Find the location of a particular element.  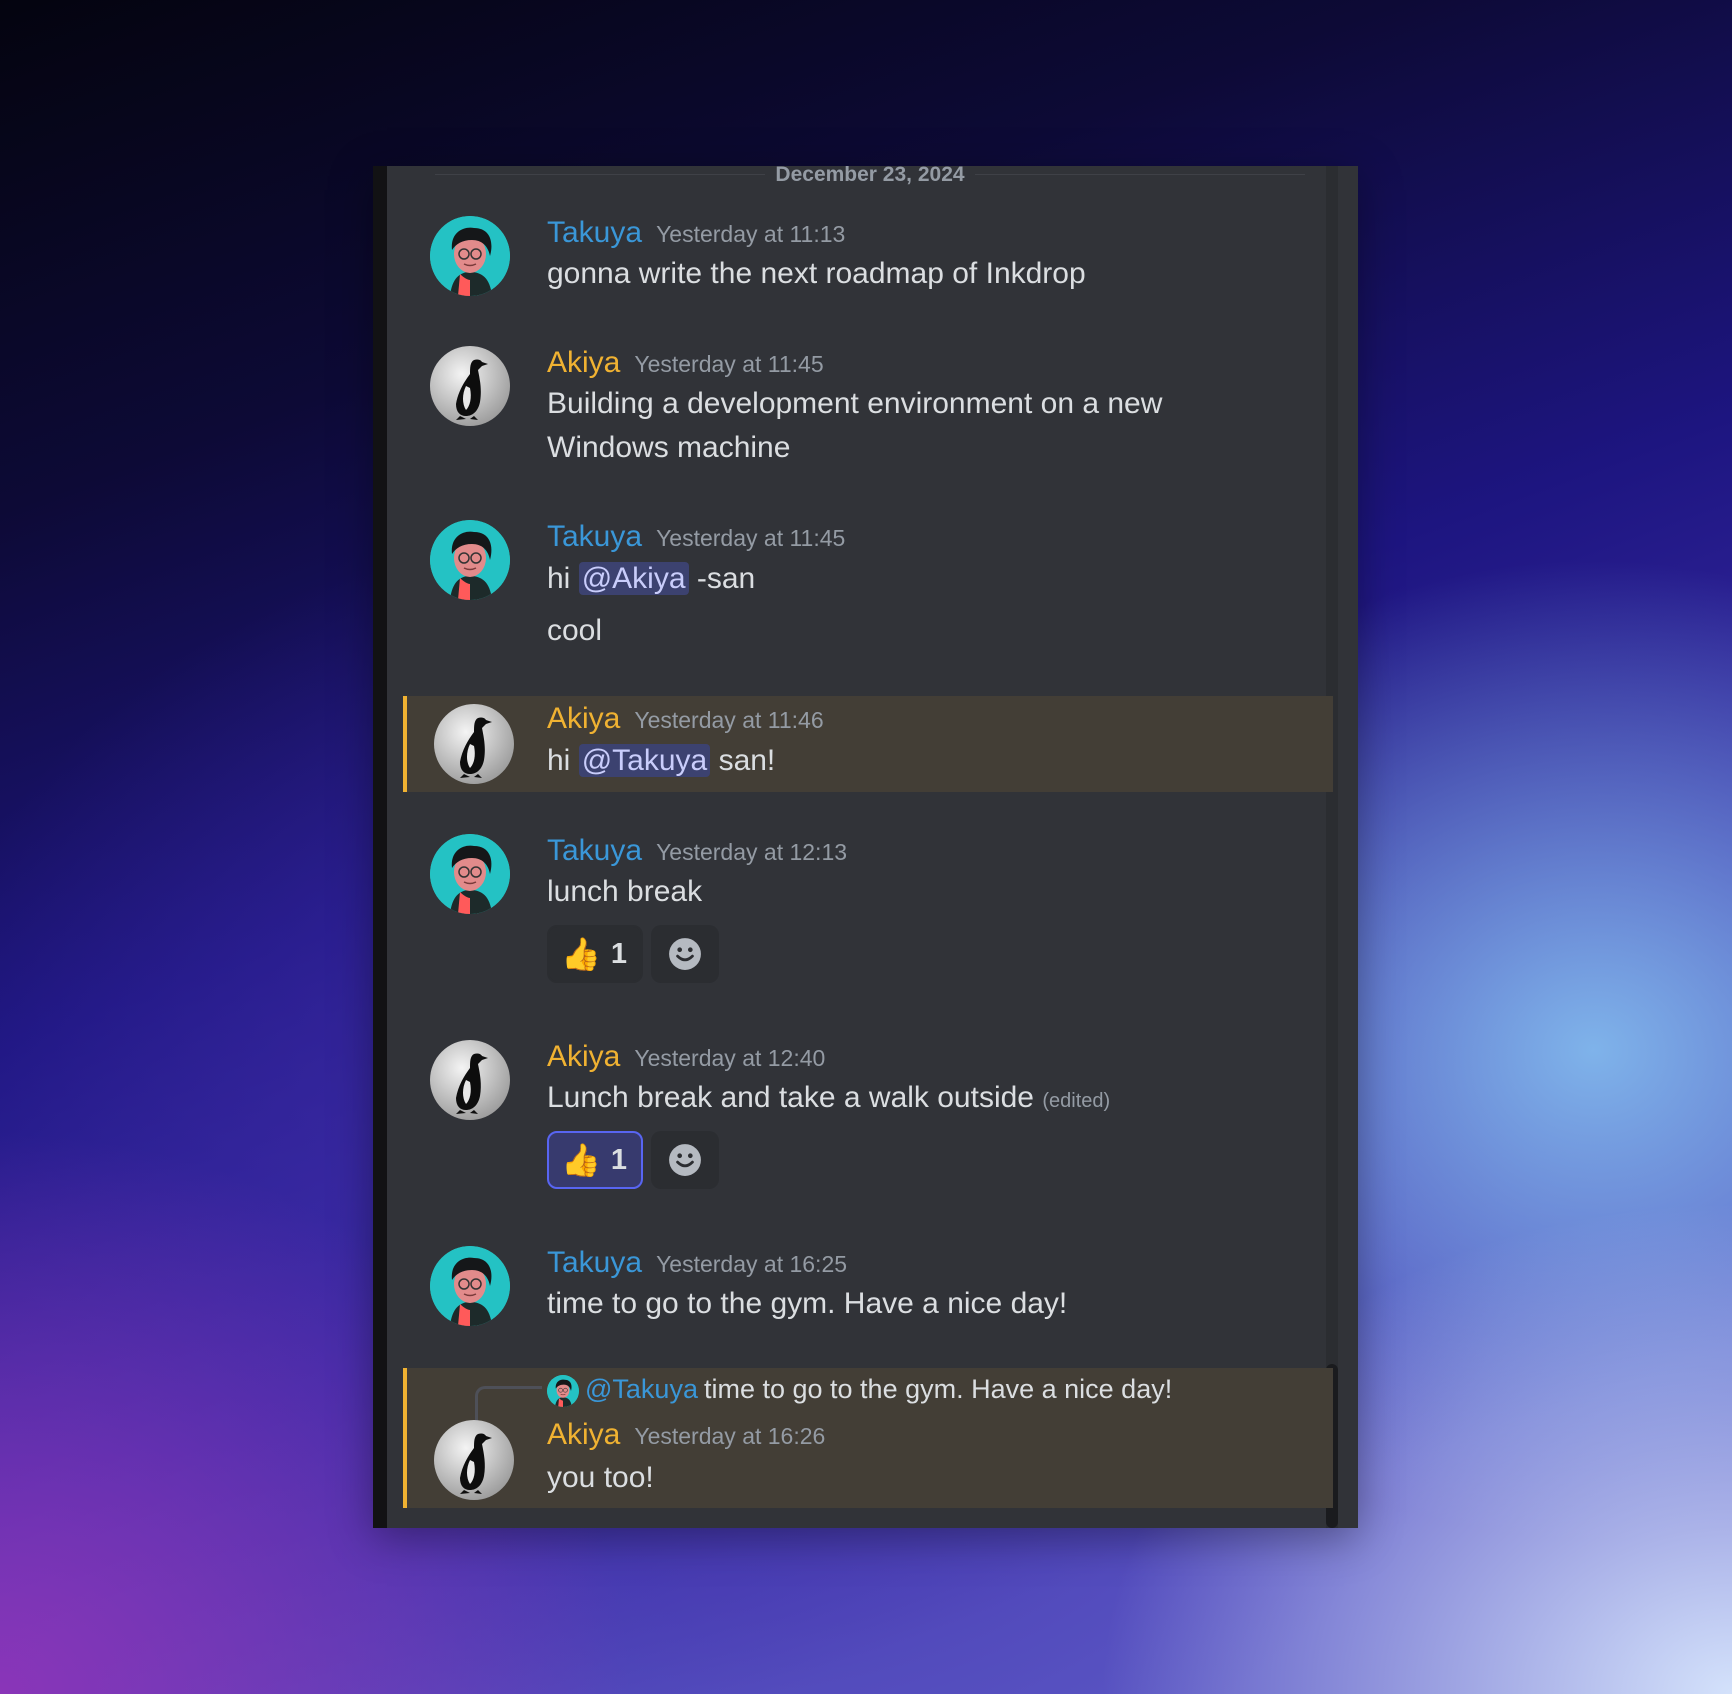

message-text-body: Lunch break and take a walk outside is located at coordinates (790, 1097).